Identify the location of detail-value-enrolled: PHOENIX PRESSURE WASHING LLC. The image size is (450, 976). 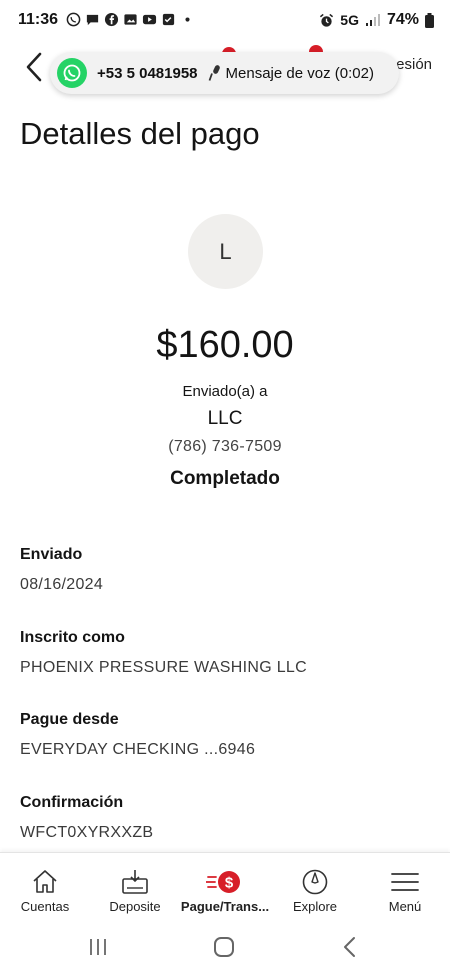
(163, 667).